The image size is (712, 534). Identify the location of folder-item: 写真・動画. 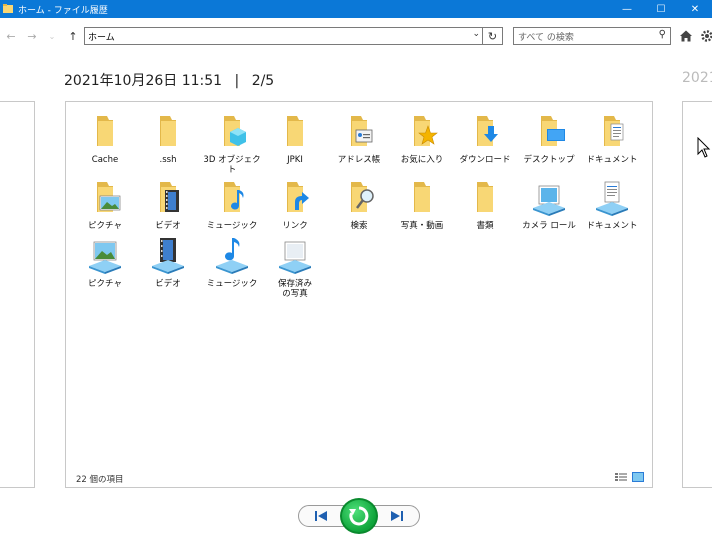
(422, 204).